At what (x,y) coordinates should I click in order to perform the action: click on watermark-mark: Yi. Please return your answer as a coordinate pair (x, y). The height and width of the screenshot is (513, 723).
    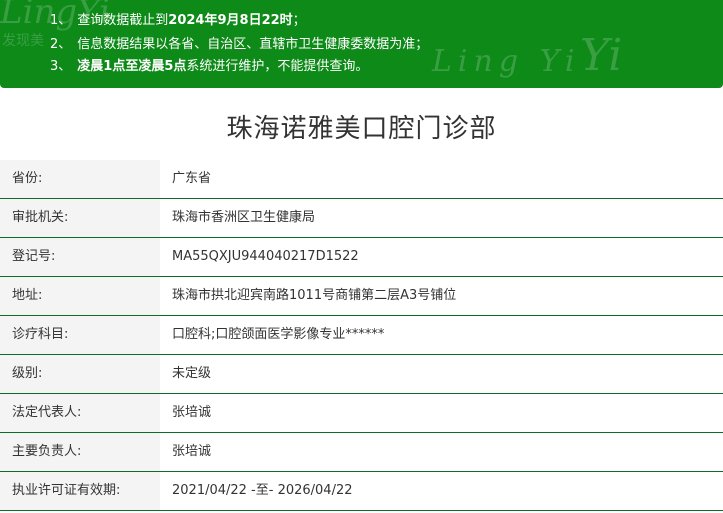
    Looking at the image, I should click on (601, 55).